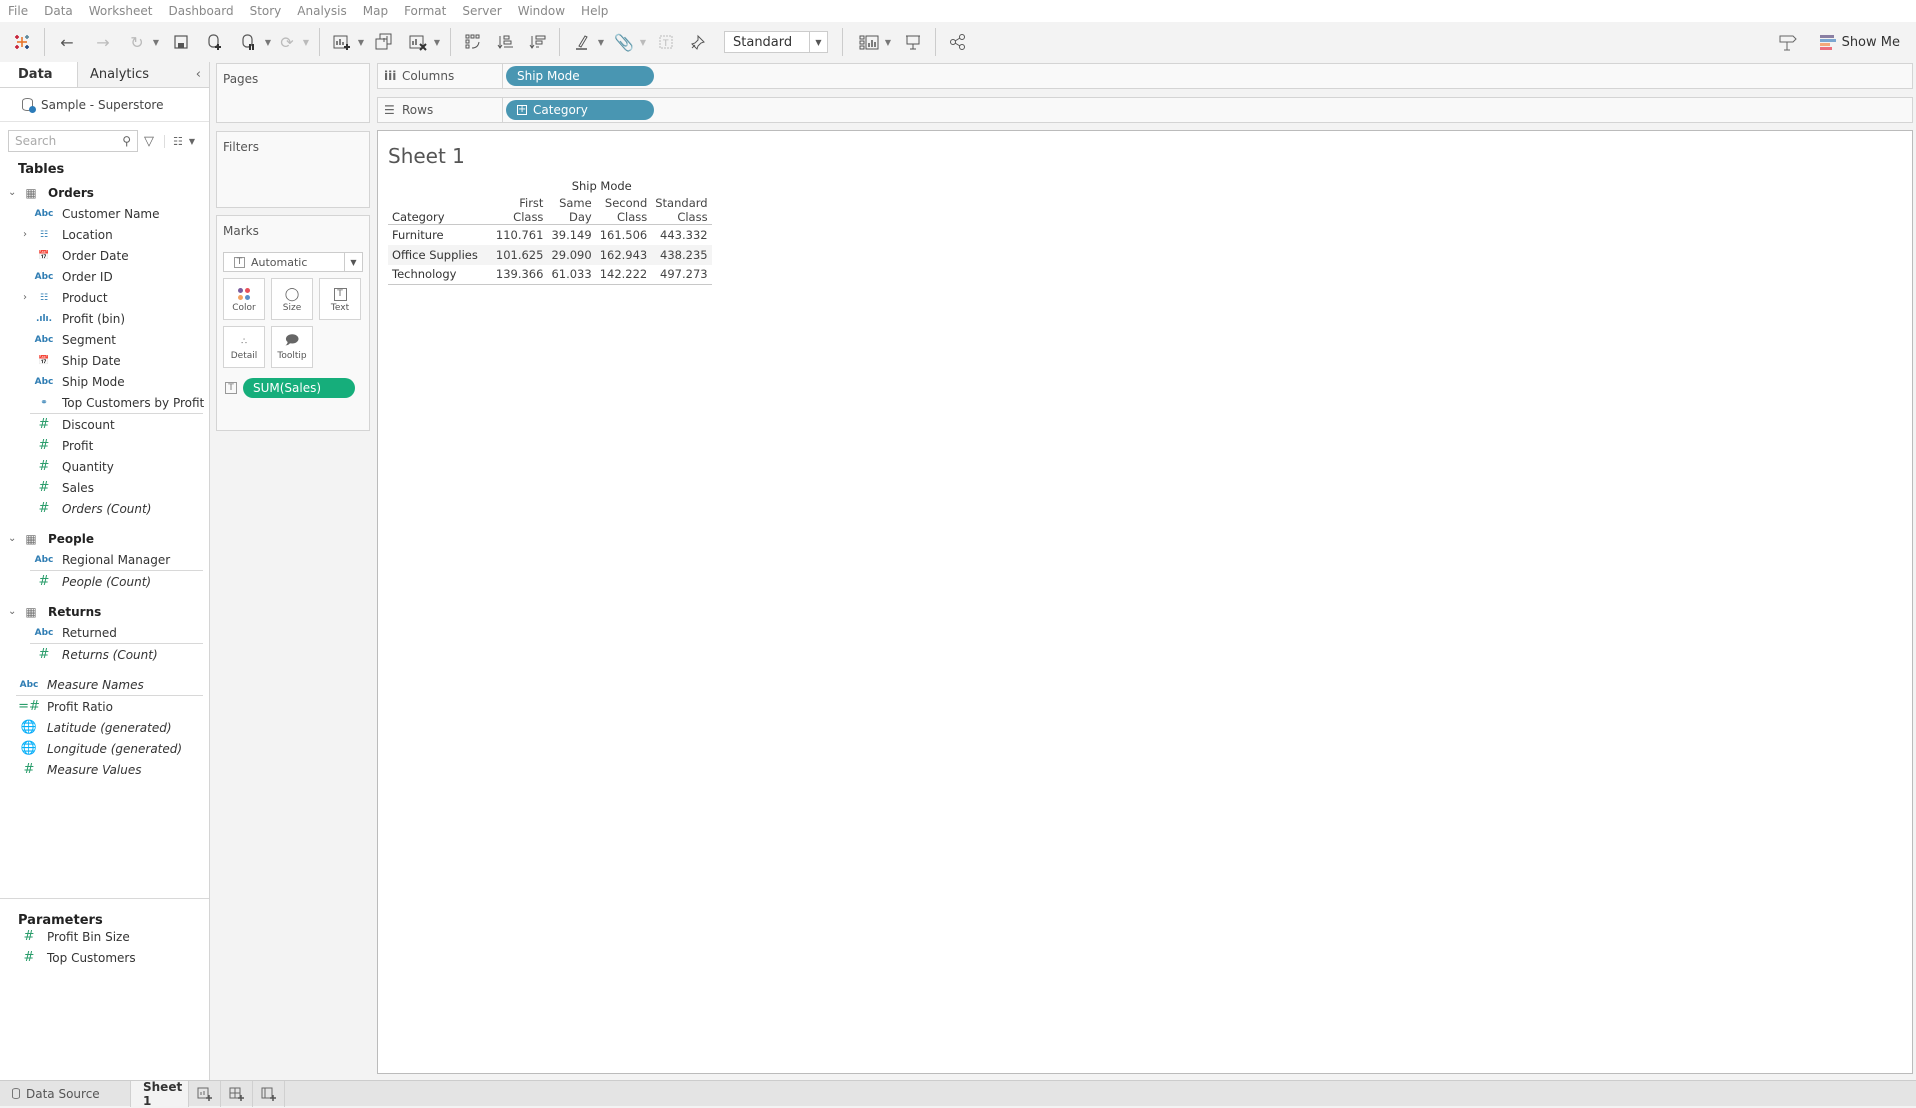 This screenshot has width=1916, height=1108. What do you see at coordinates (198, 74) in the screenshot?
I see `collapse-pane-icon: ‹` at bounding box center [198, 74].